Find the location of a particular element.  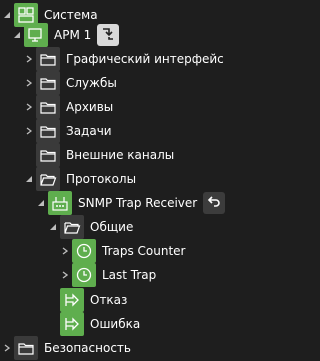

tree-node-label: Протоколы is located at coordinates (101, 179).